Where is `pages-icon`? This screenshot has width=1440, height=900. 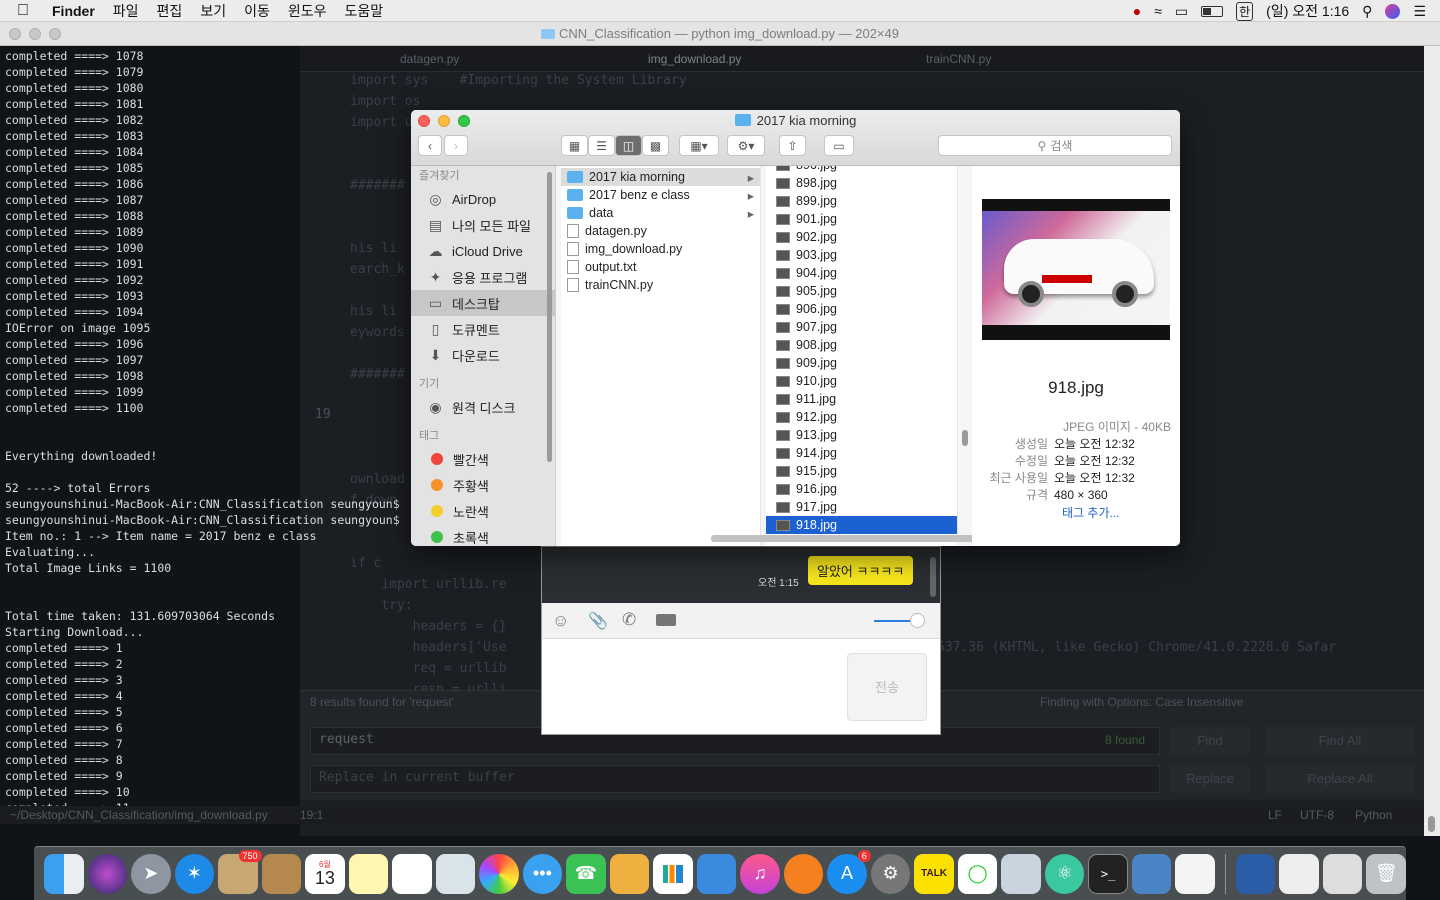
pages-icon is located at coordinates (629, 873).